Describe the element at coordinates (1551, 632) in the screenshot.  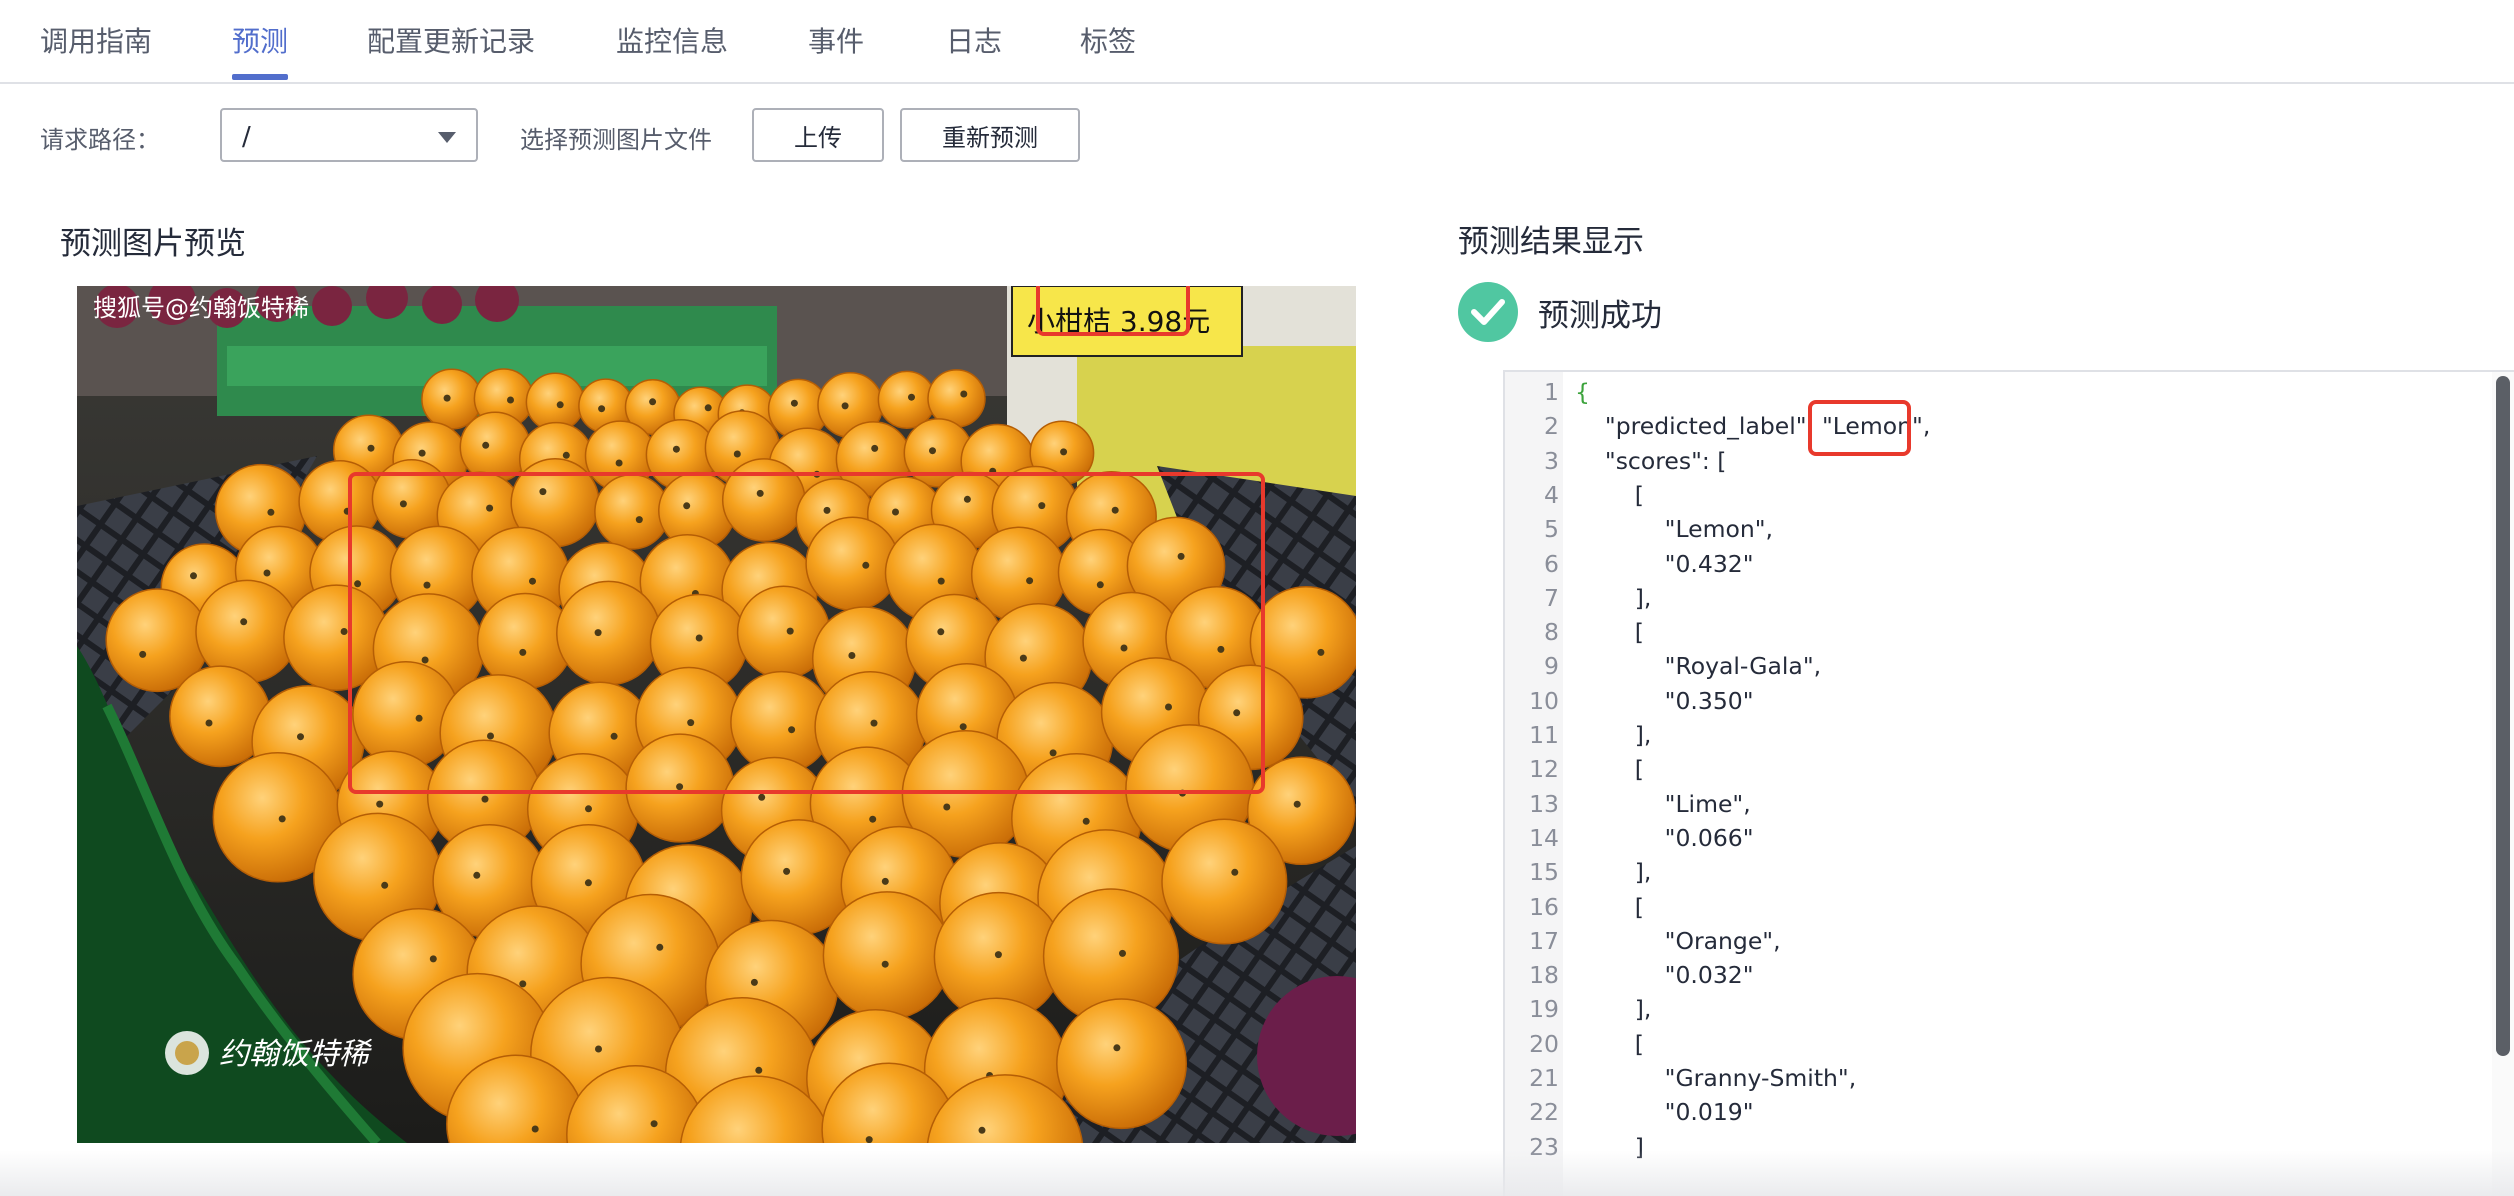
I see `line-number: 8` at that location.